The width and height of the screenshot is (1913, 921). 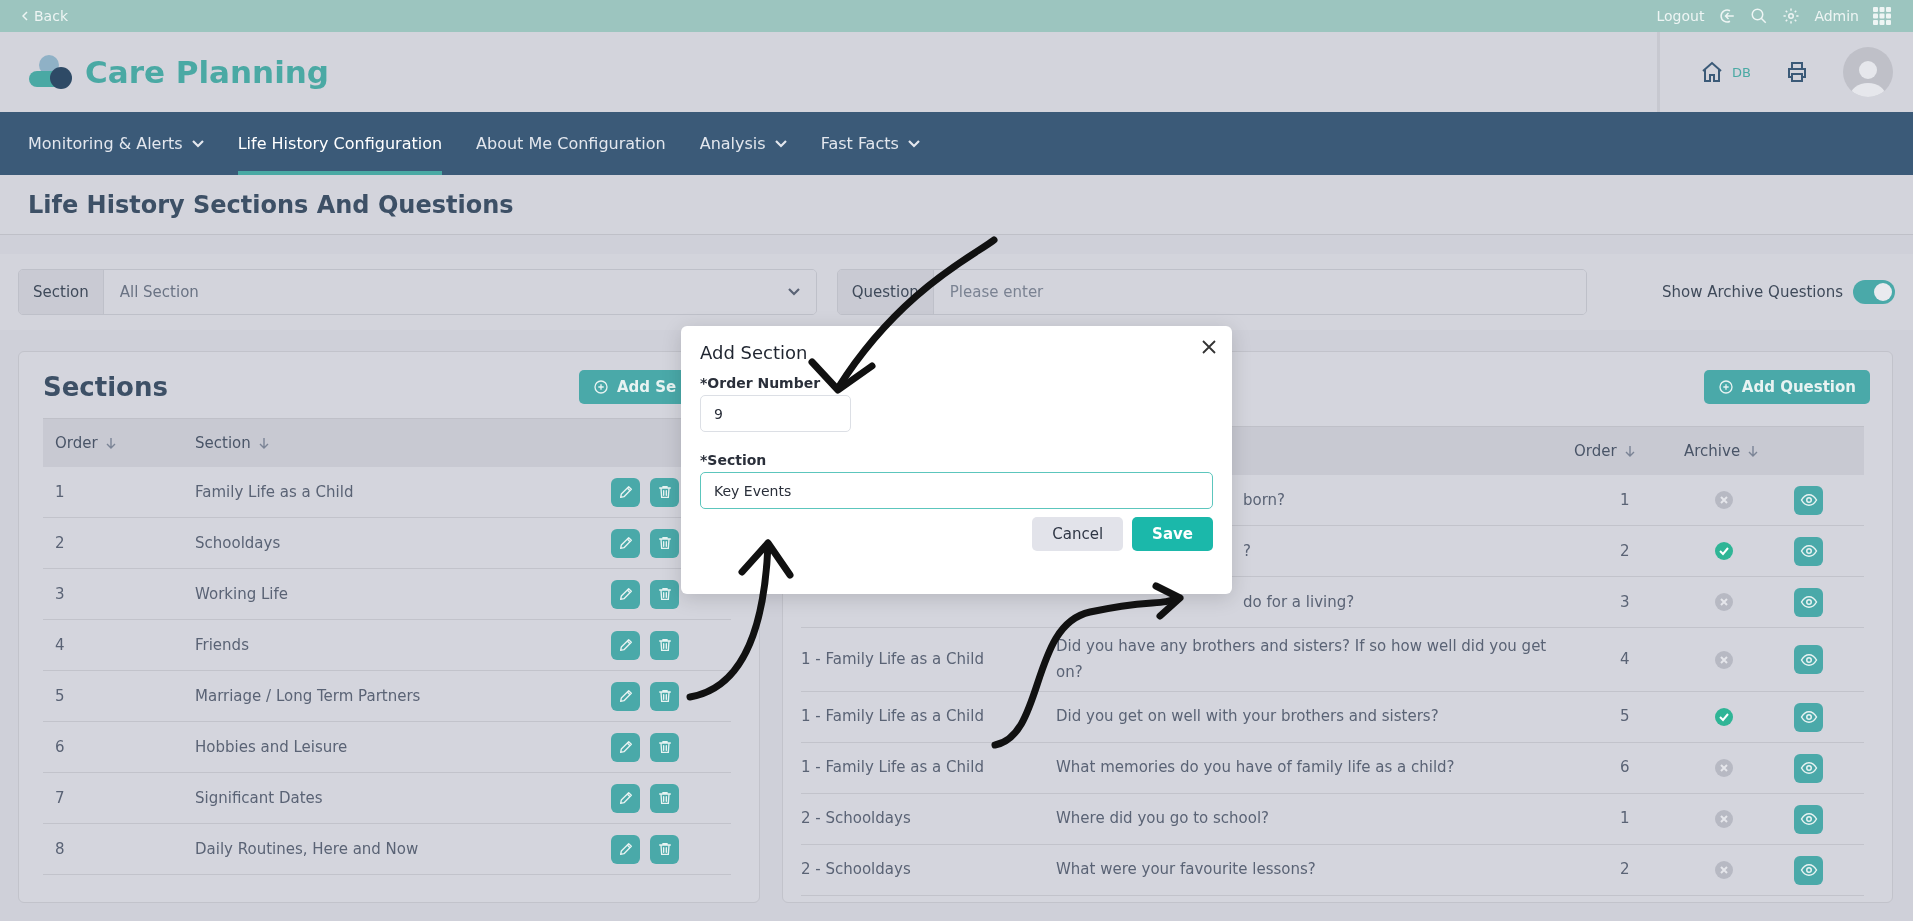 What do you see at coordinates (60, 645) in the screenshot?
I see `table-cell-text: 4` at bounding box center [60, 645].